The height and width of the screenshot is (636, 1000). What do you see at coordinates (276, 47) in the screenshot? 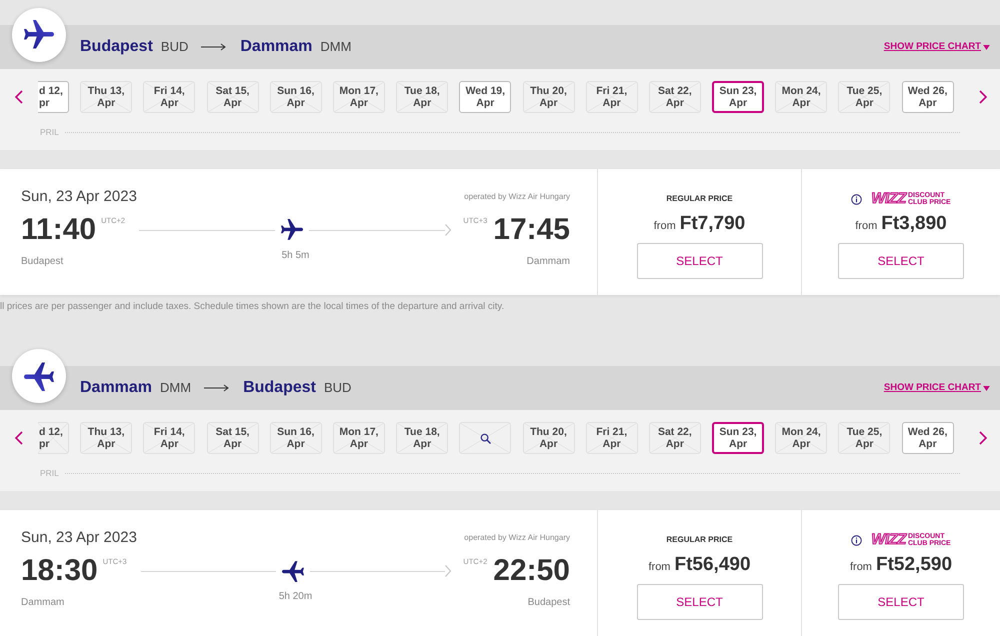
I see `destination-city: Dammam` at bounding box center [276, 47].